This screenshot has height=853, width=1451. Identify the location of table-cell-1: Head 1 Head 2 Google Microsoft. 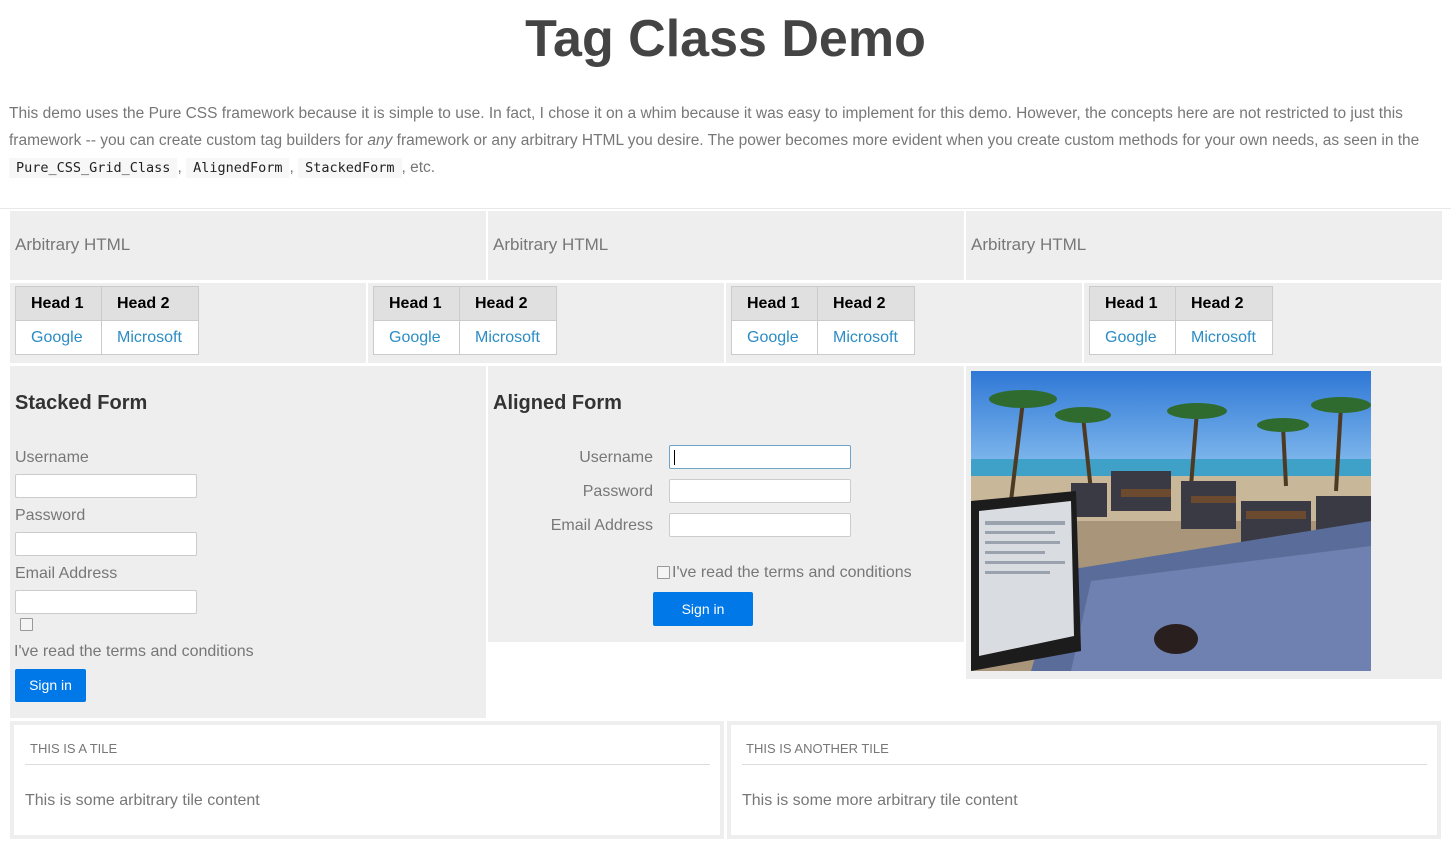
(188, 323).